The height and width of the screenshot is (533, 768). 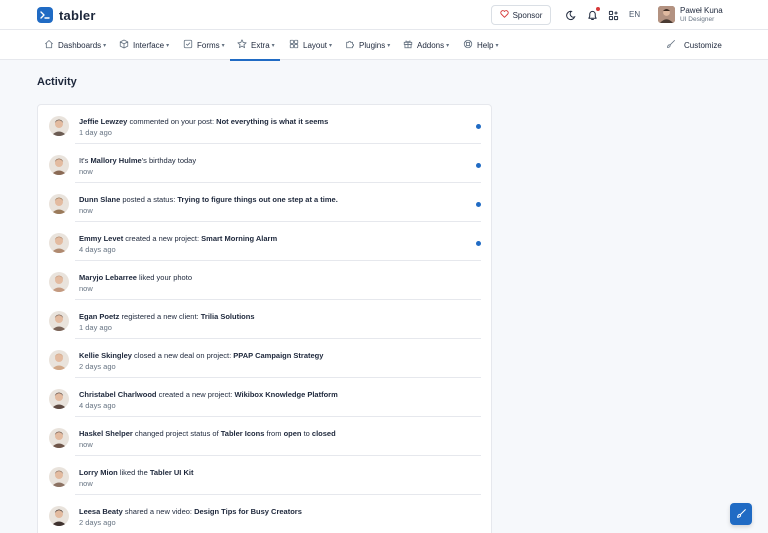 What do you see at coordinates (701, 10) in the screenshot?
I see `user-name: Paweł Kuna` at bounding box center [701, 10].